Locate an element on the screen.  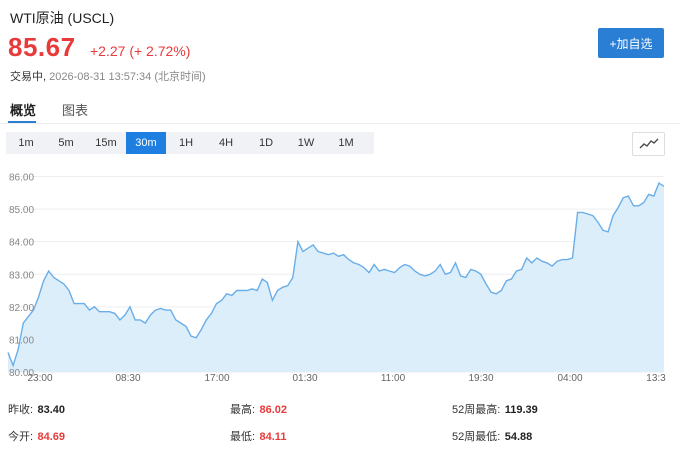
x-tick-label: 04:00 is located at coordinates (569, 378).